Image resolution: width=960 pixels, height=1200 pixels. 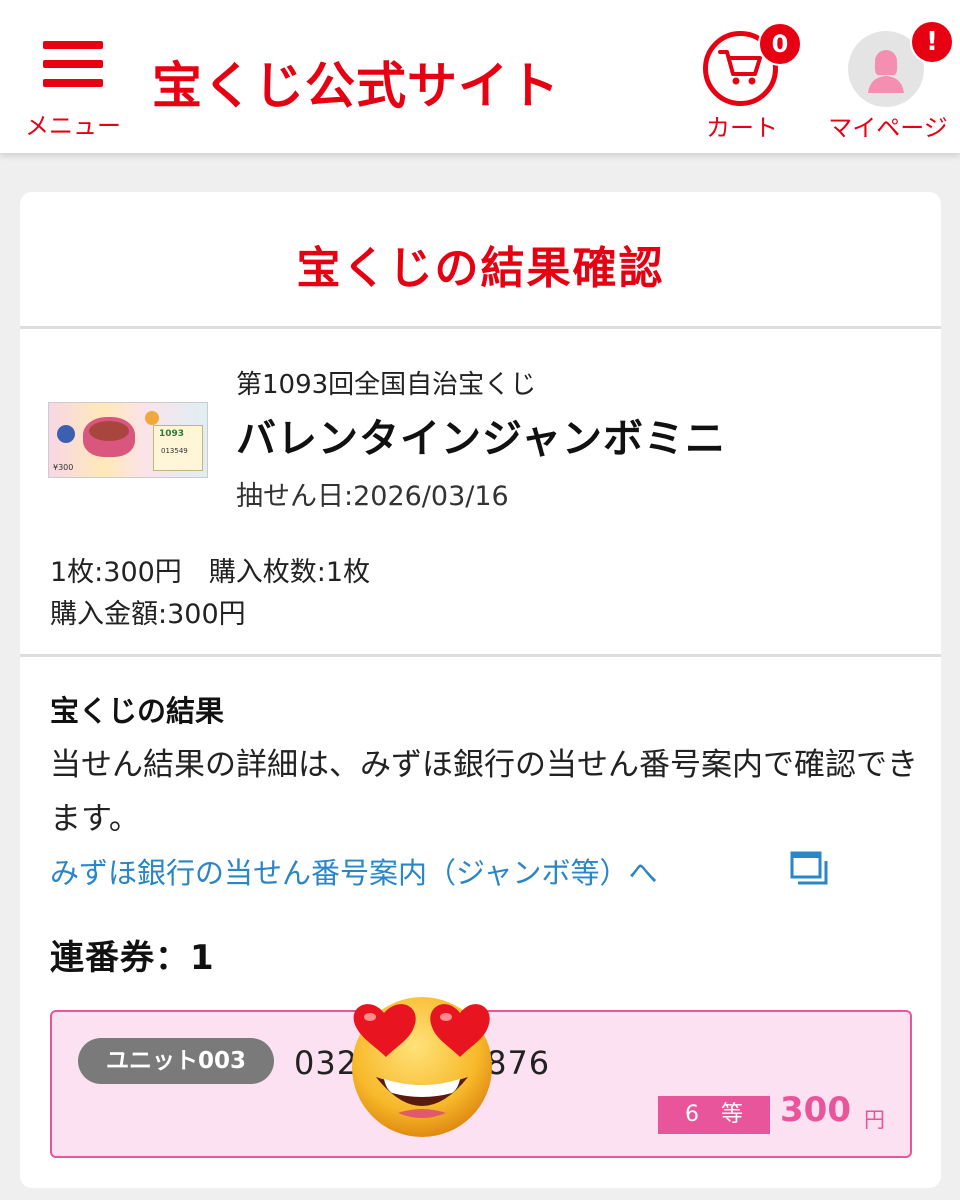 What do you see at coordinates (210, 572) in the screenshot?
I see `price-info: 1枚:300円 購入枚数:1枚` at bounding box center [210, 572].